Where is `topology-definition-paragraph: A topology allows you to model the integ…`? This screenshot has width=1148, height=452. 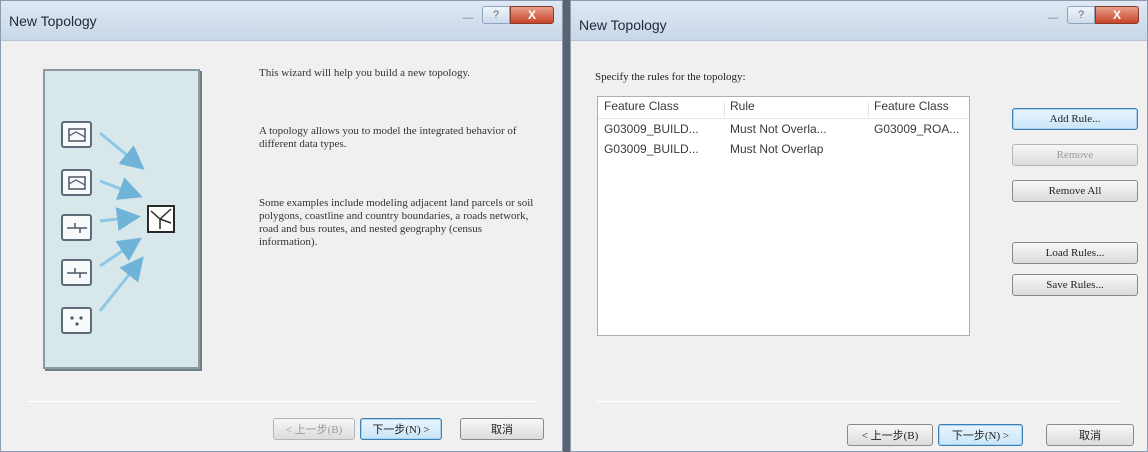 topology-definition-paragraph: A topology allows you to model the integ… is located at coordinates (388, 137).